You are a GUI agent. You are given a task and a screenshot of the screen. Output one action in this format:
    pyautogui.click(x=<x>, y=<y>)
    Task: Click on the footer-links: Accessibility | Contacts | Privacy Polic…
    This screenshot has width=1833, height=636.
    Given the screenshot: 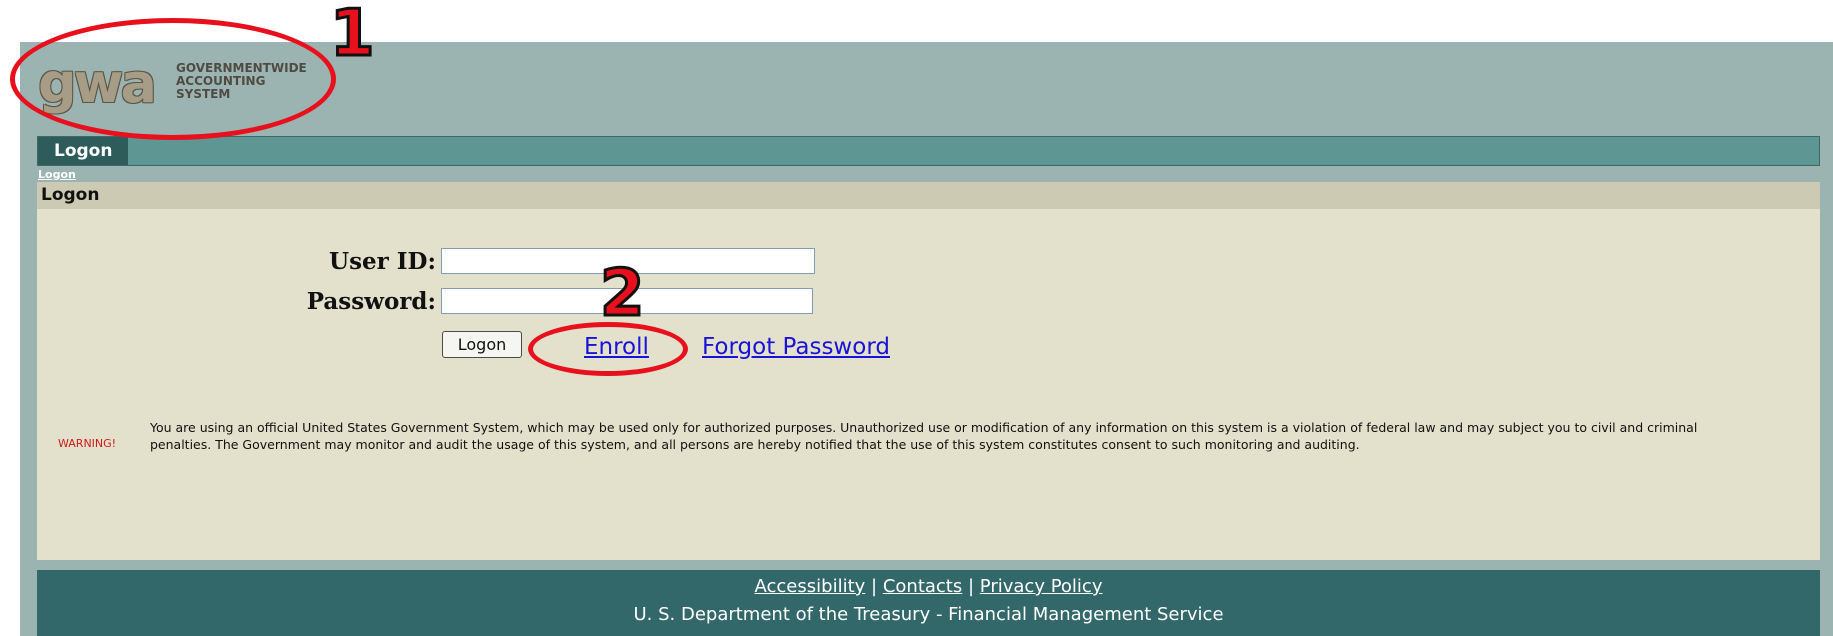 What is the action you would take?
    pyautogui.click(x=928, y=586)
    